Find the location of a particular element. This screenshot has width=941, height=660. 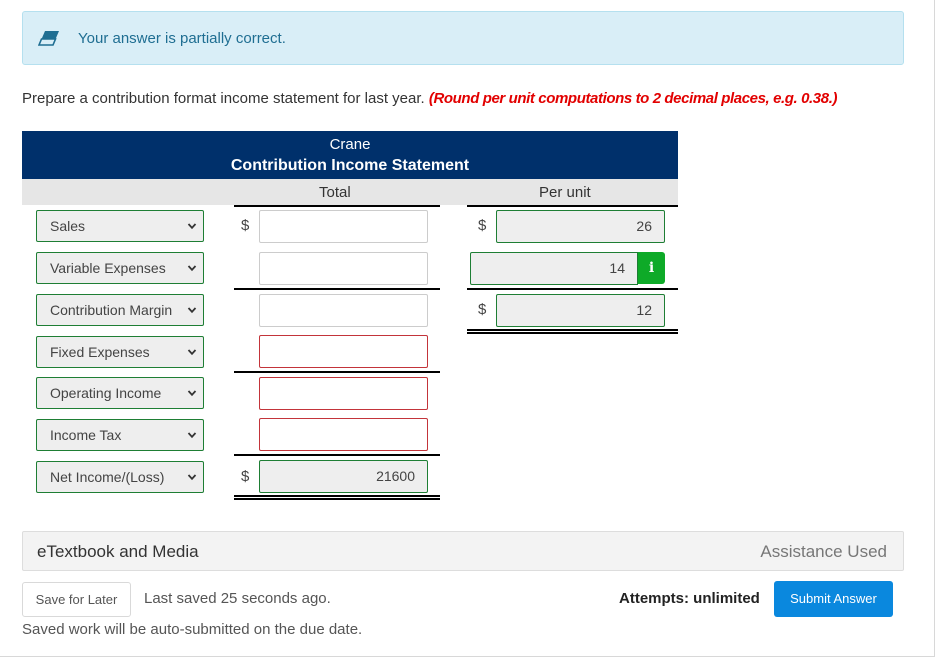

select-value: Income Tax is located at coordinates (86, 435).